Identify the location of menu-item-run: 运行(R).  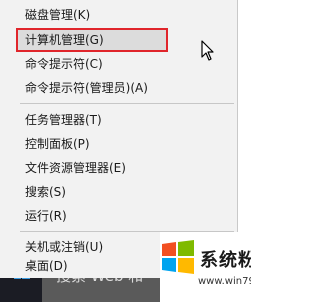
(118, 216).